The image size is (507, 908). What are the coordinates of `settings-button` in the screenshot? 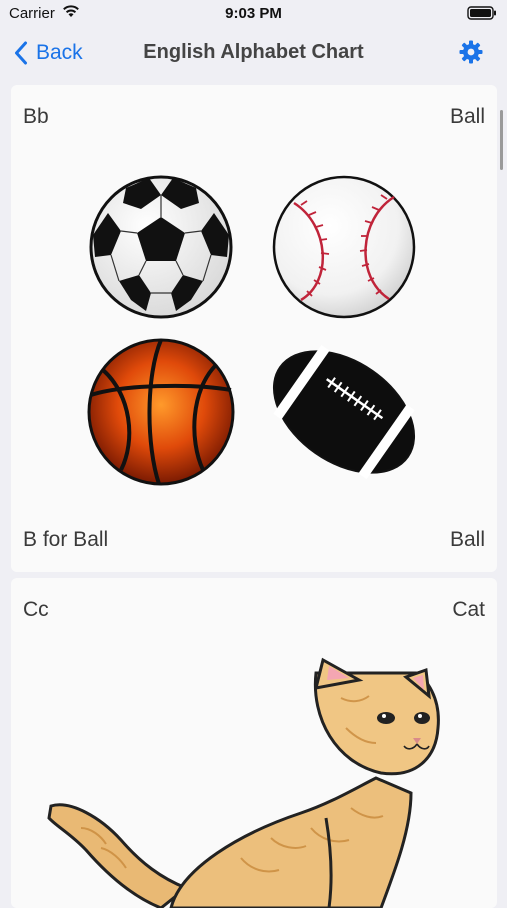 It's located at (471, 54).